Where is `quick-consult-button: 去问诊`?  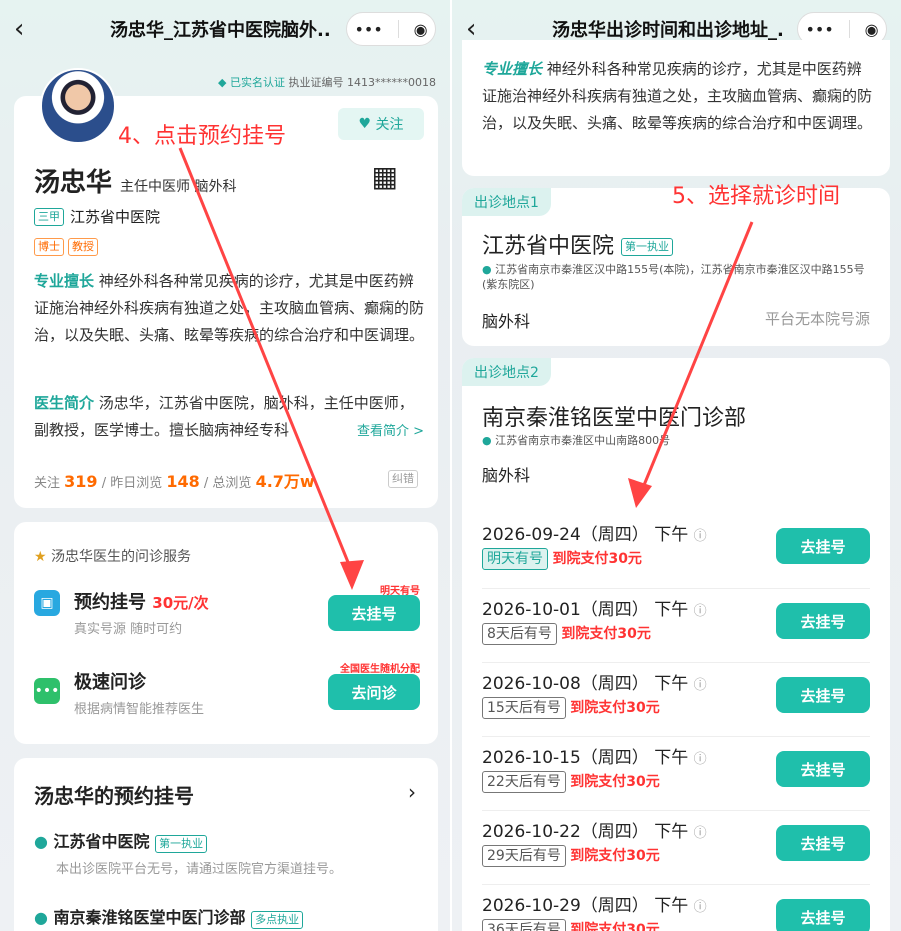 quick-consult-button: 去问诊 is located at coordinates (374, 692).